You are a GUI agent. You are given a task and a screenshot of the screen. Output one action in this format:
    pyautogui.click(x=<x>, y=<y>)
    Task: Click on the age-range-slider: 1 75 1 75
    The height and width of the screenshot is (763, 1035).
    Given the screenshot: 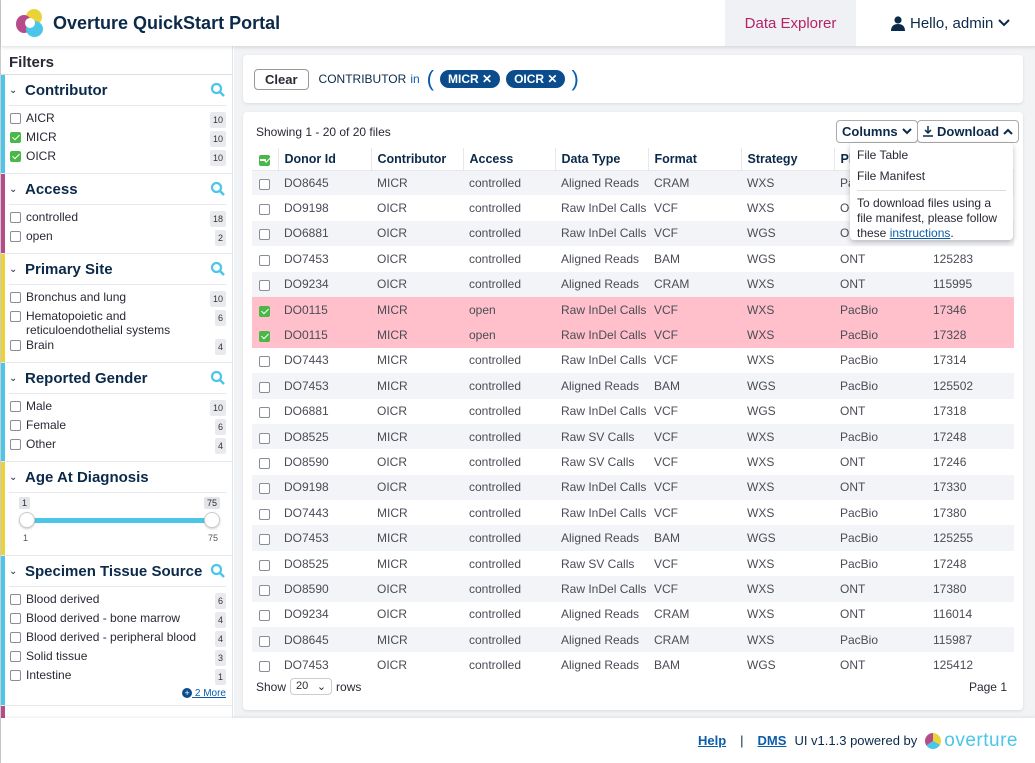 What is the action you would take?
    pyautogui.click(x=118, y=523)
    